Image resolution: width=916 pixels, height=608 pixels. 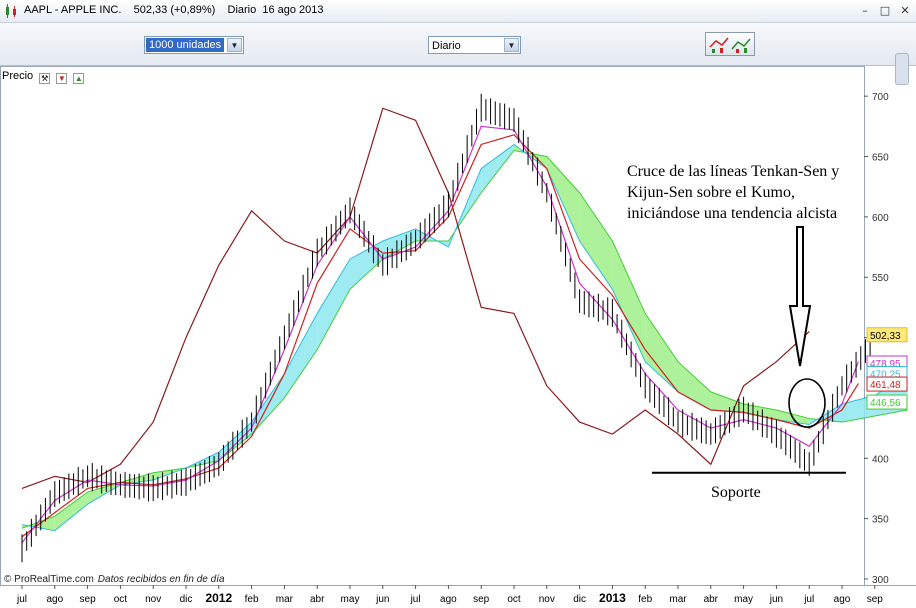 What do you see at coordinates (885, 336) in the screenshot?
I see `price-tag-label: 502,33` at bounding box center [885, 336].